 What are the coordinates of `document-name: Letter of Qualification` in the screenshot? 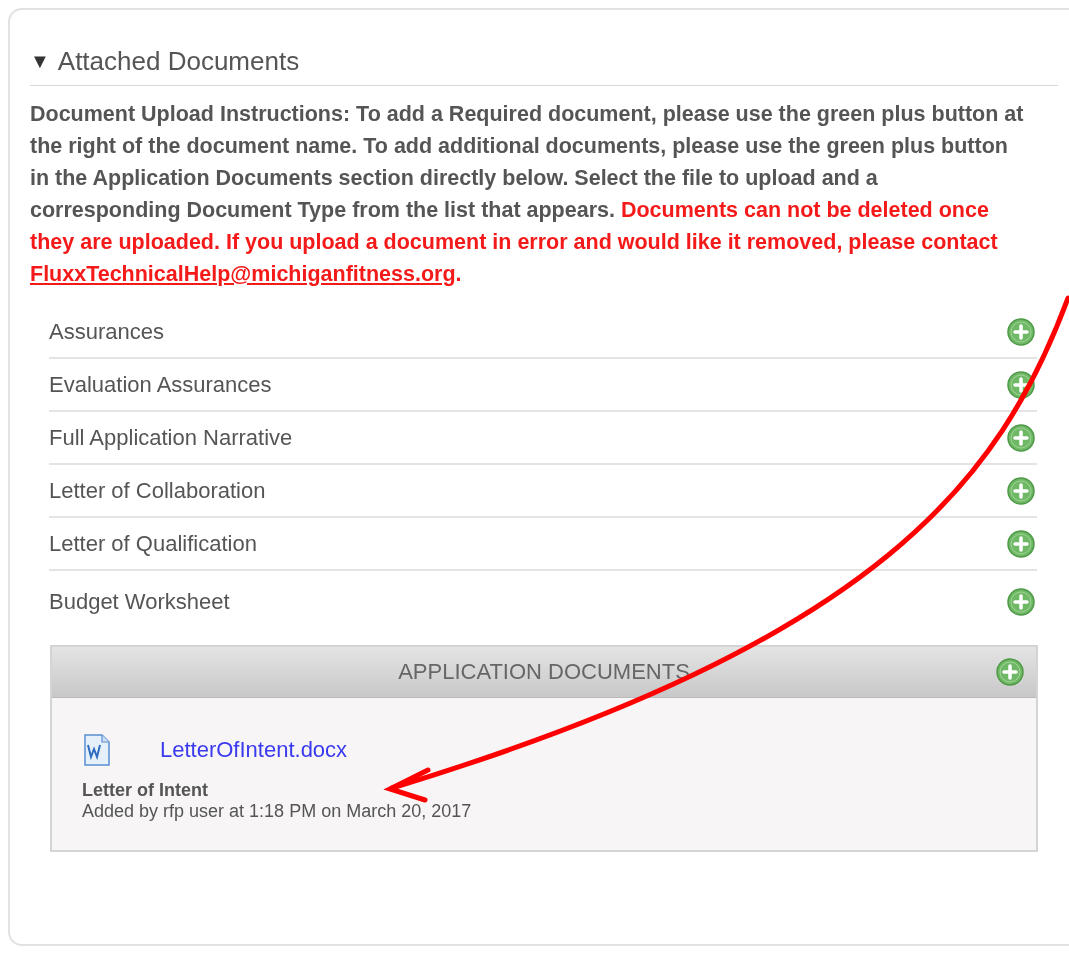 It's located at (153, 543).